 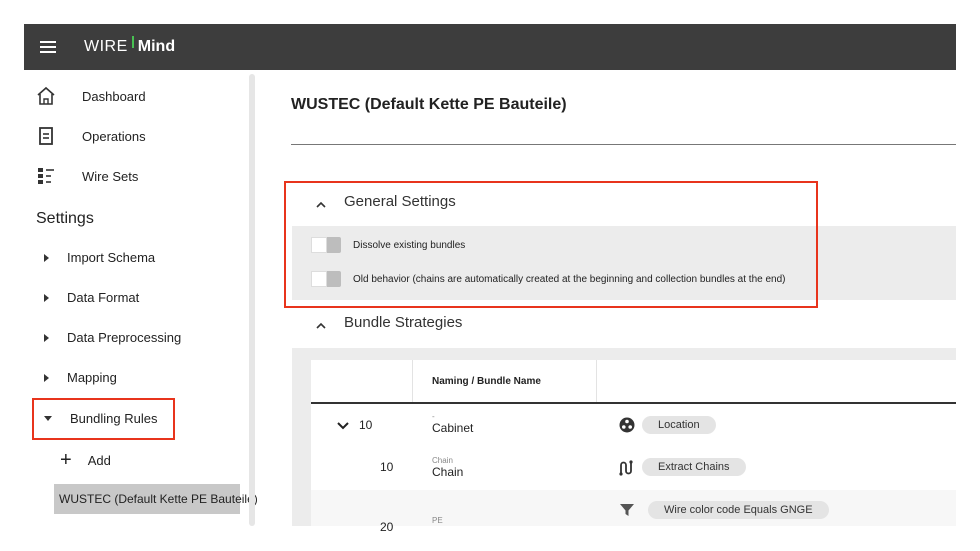 What do you see at coordinates (387, 527) in the screenshot?
I see `row-number: 20` at bounding box center [387, 527].